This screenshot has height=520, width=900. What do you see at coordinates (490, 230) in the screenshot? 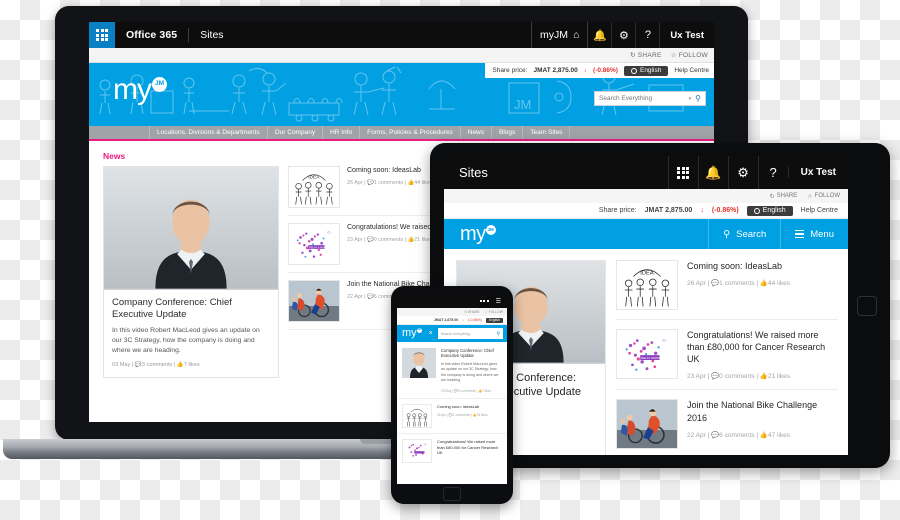
I see `tablet-jm-badge-icon: JM` at bounding box center [490, 230].